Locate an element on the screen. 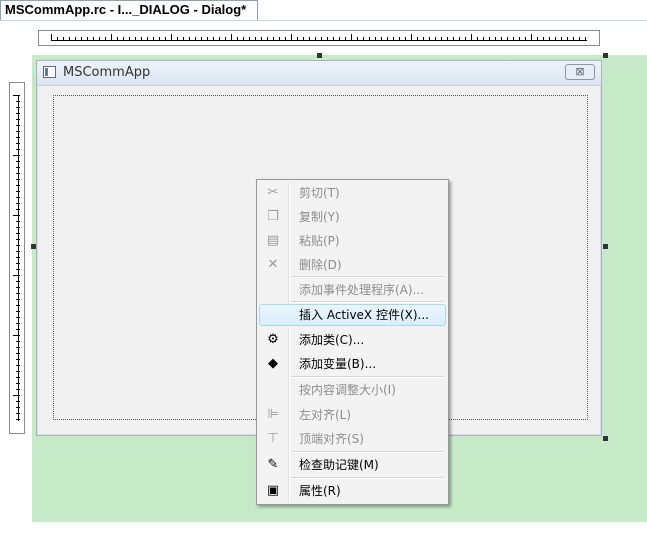  document-tab-bar: MSCommApp.rc - I..._DIALOG - Dialog* is located at coordinates (323, 10).